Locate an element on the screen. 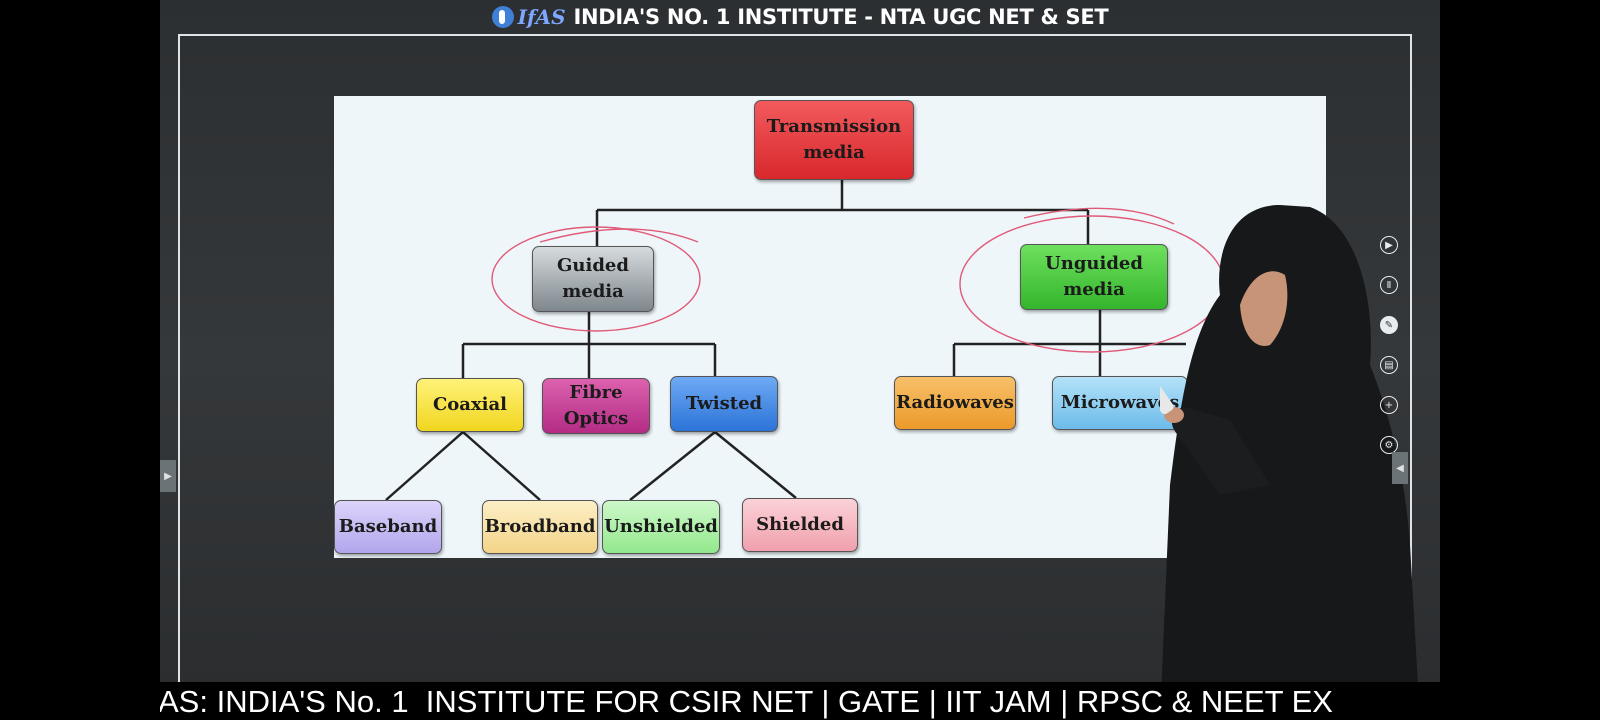 The height and width of the screenshot is (720, 1600). node-shielded: Shielded is located at coordinates (800, 525).